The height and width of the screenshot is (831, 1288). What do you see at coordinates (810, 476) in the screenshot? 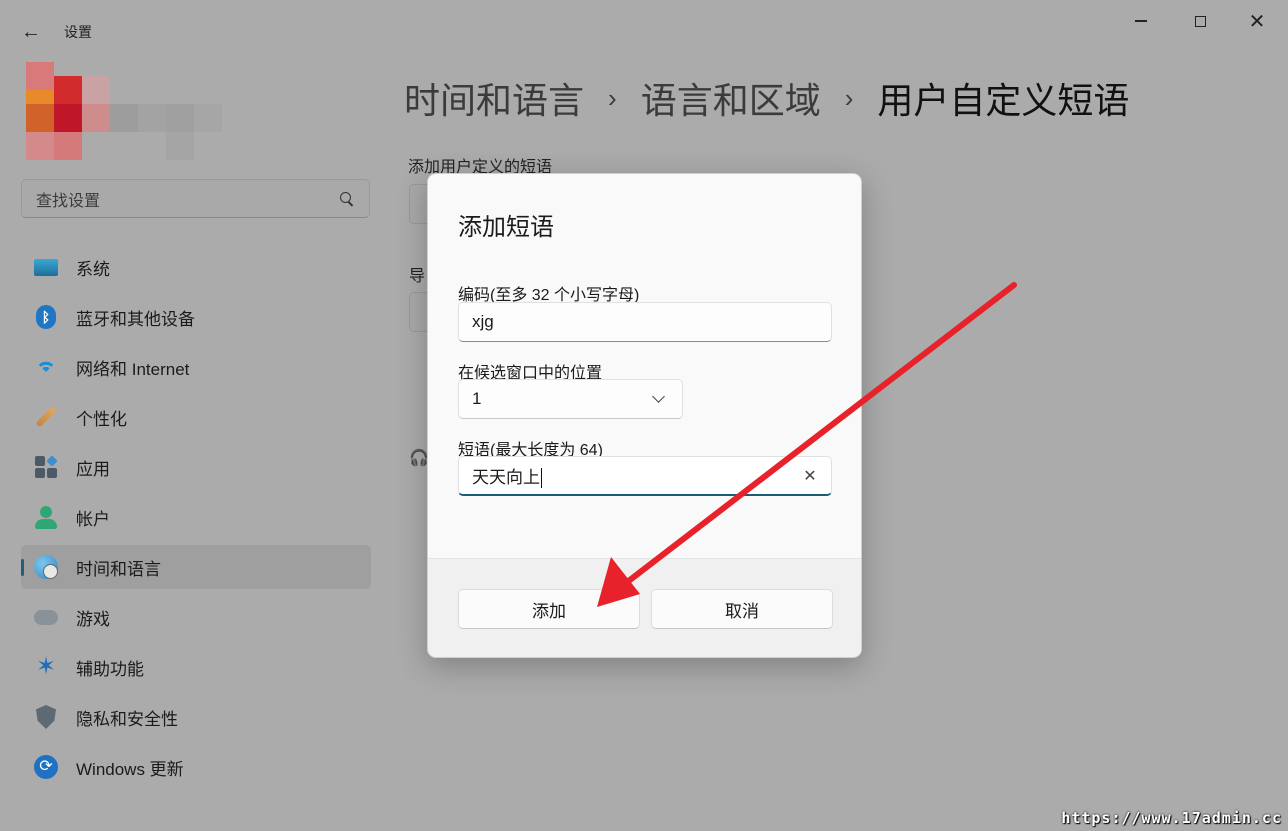
I see `clear-icon: ✕` at bounding box center [810, 476].